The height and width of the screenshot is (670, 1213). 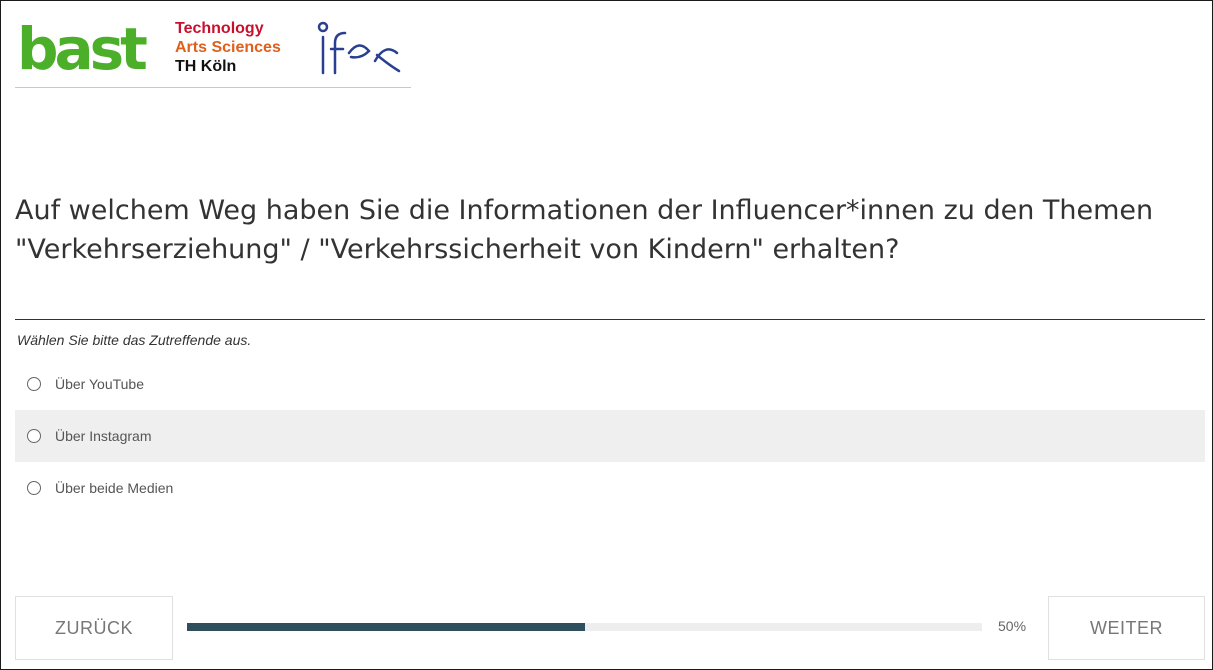 What do you see at coordinates (359, 48) in the screenshot?
I see `ifes-logo` at bounding box center [359, 48].